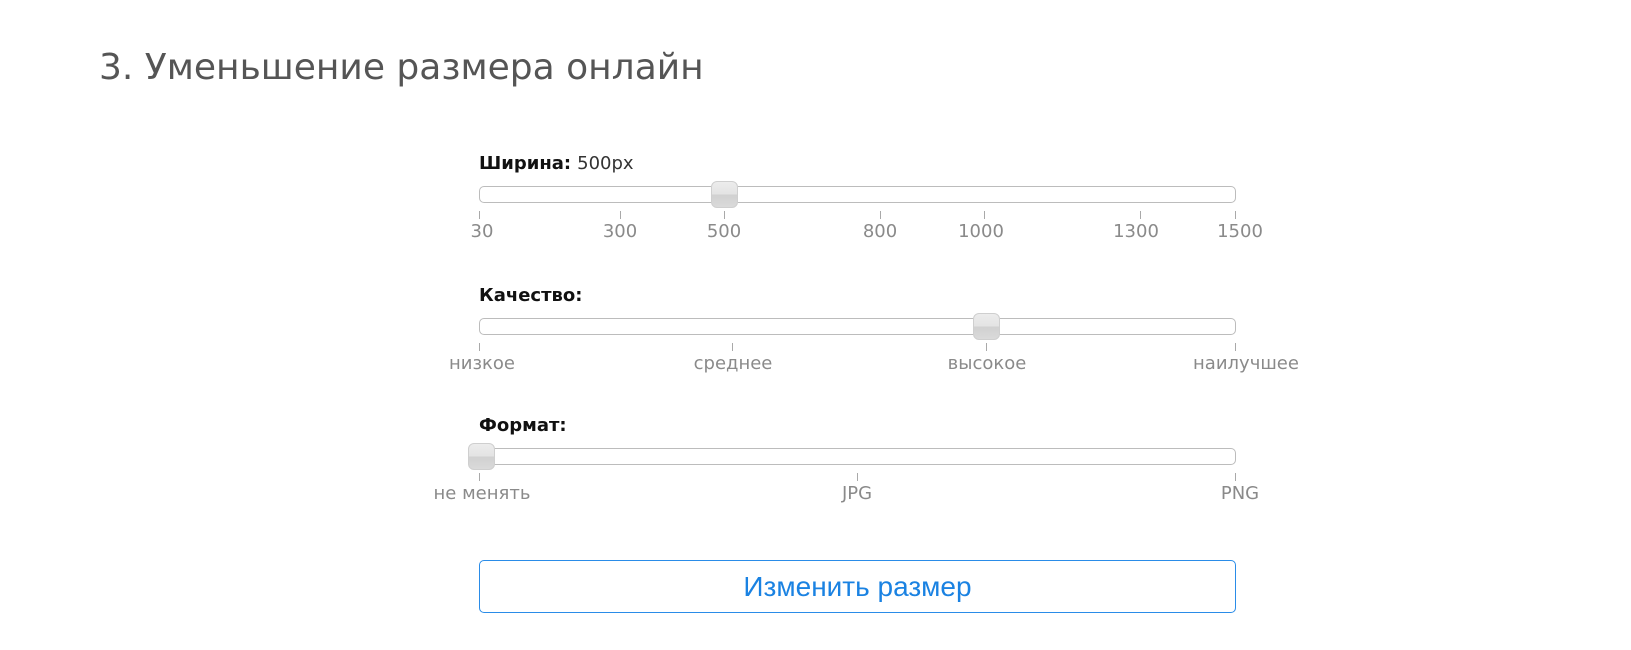 The width and height of the screenshot is (1631, 650). I want to click on width-tick-label: 1500, so click(1240, 231).